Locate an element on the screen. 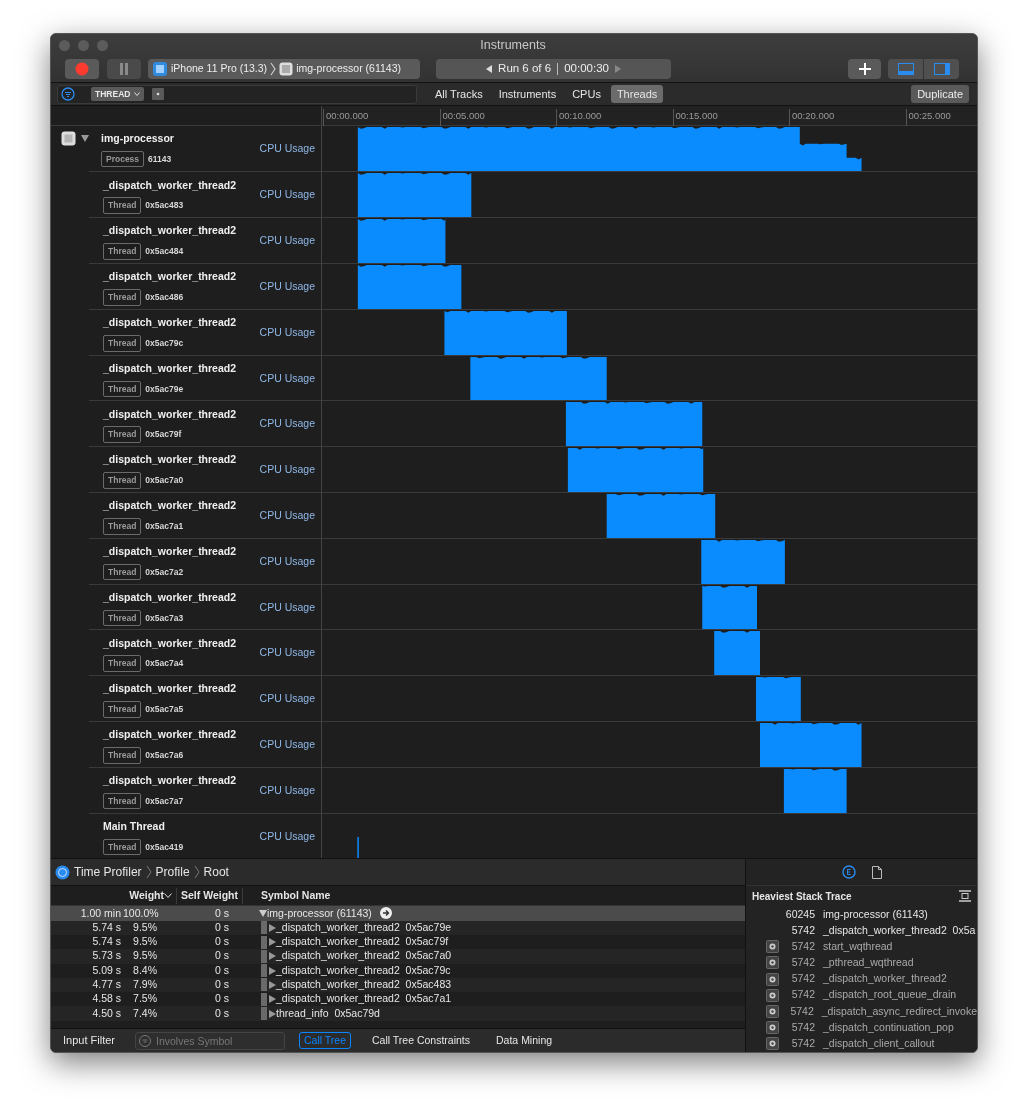  track-name: img-processor is located at coordinates (137, 138).